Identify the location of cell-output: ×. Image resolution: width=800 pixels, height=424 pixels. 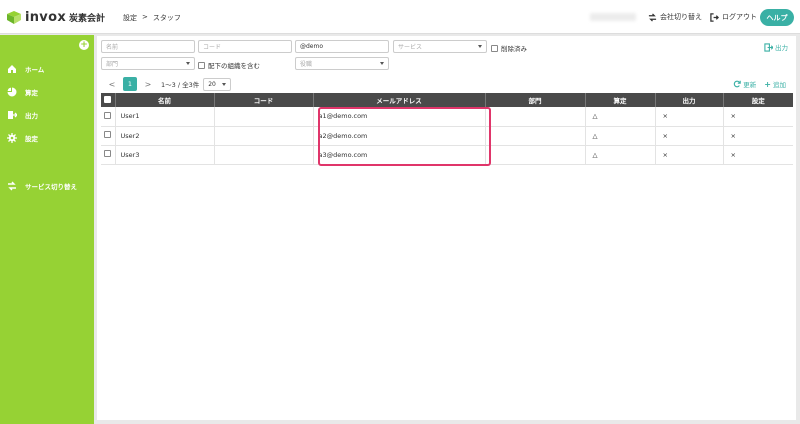
(689, 117).